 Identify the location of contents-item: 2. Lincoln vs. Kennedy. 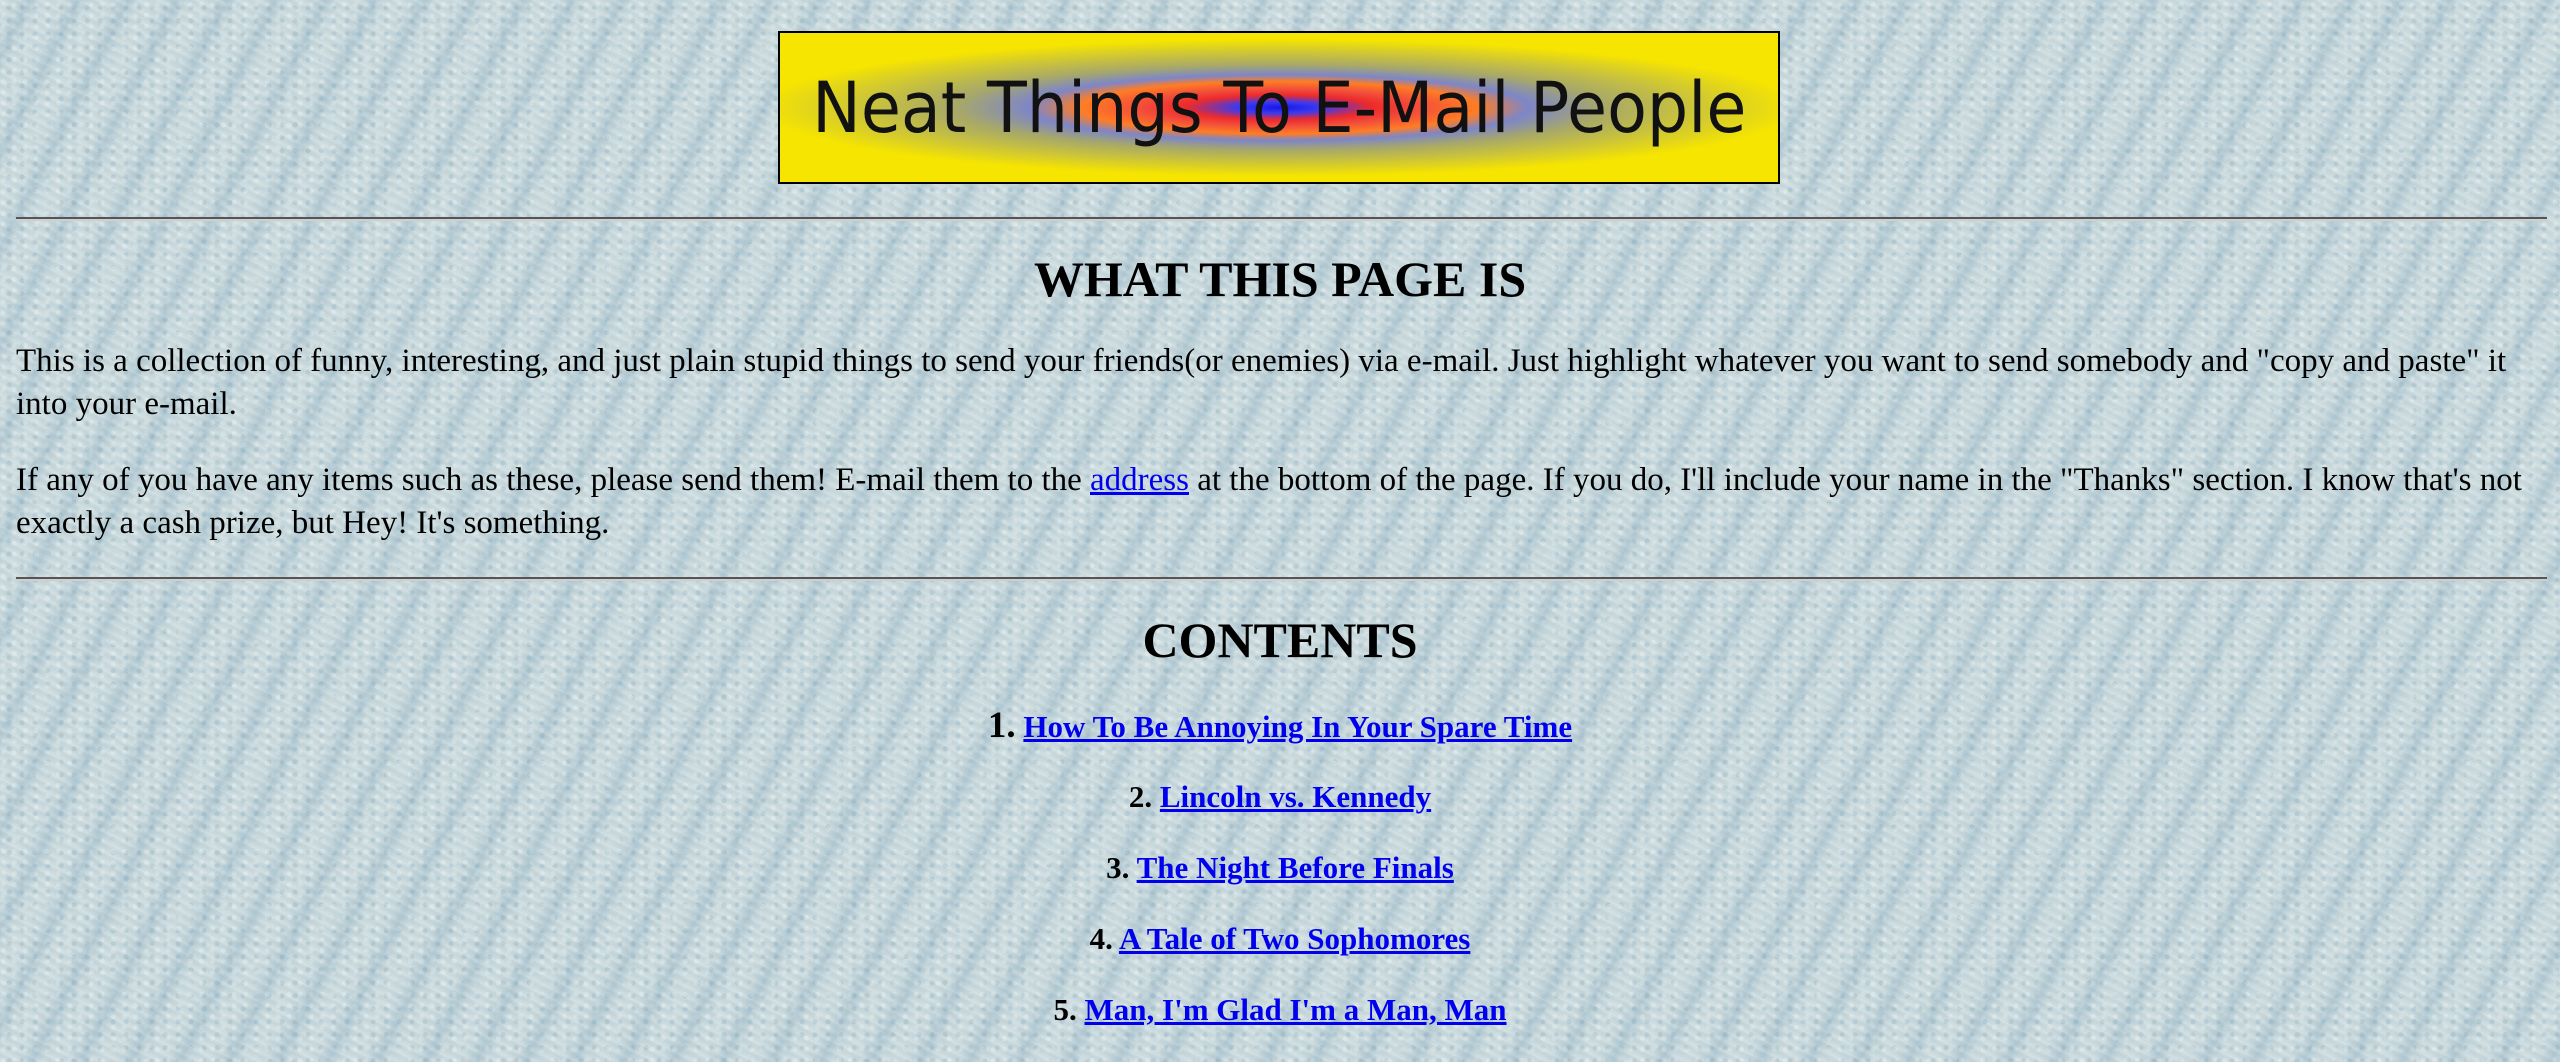
(1280, 806).